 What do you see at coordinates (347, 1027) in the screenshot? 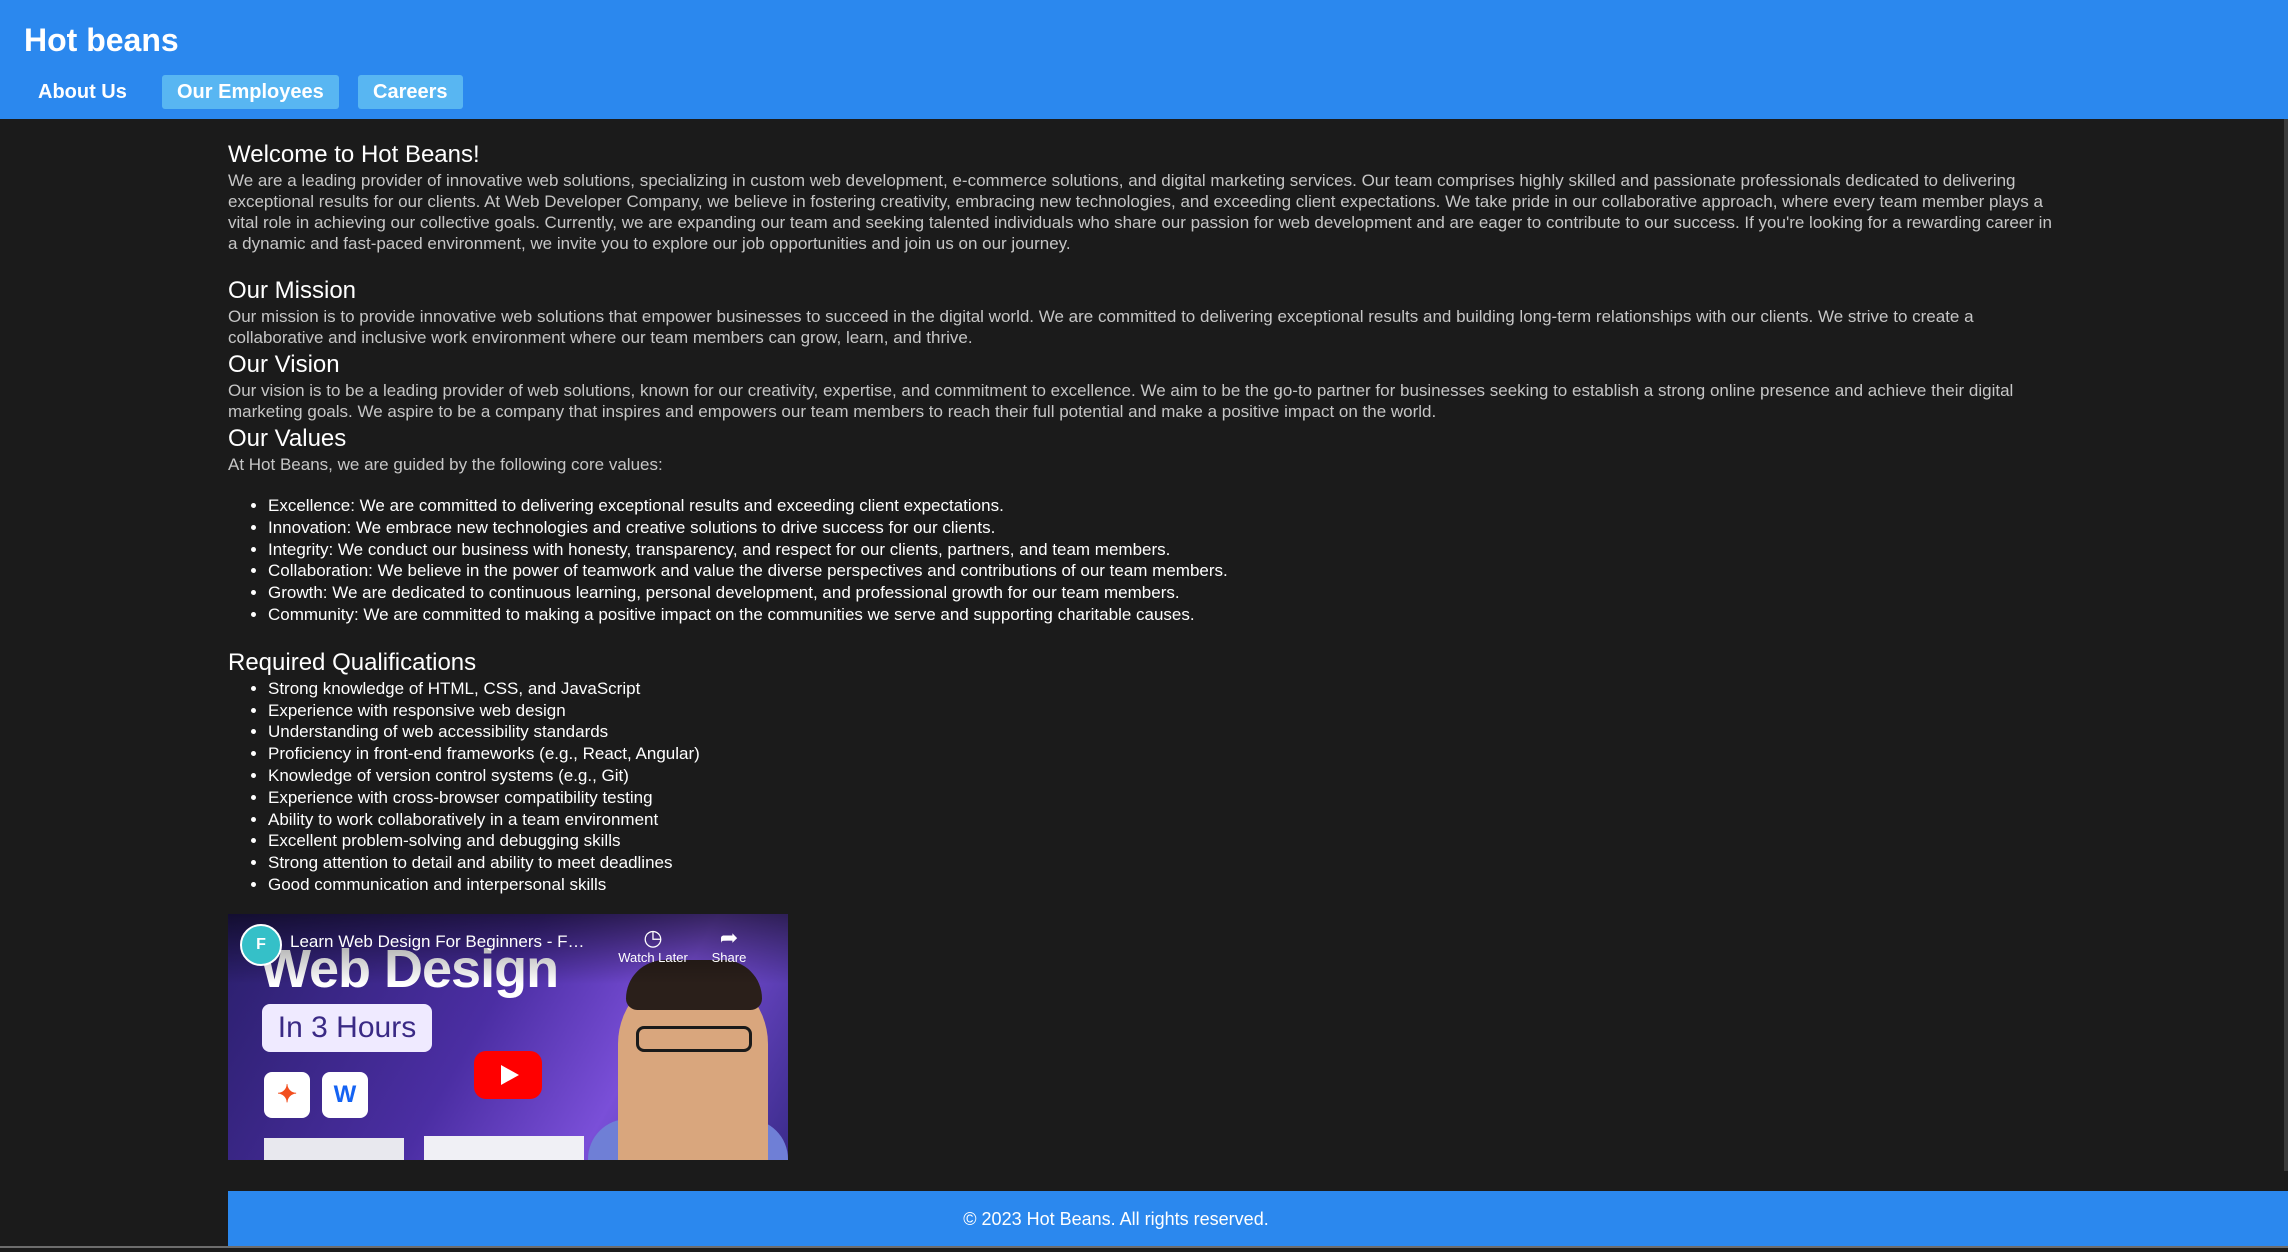
I see `thumbnail-badge: In 3 Hours` at bounding box center [347, 1027].